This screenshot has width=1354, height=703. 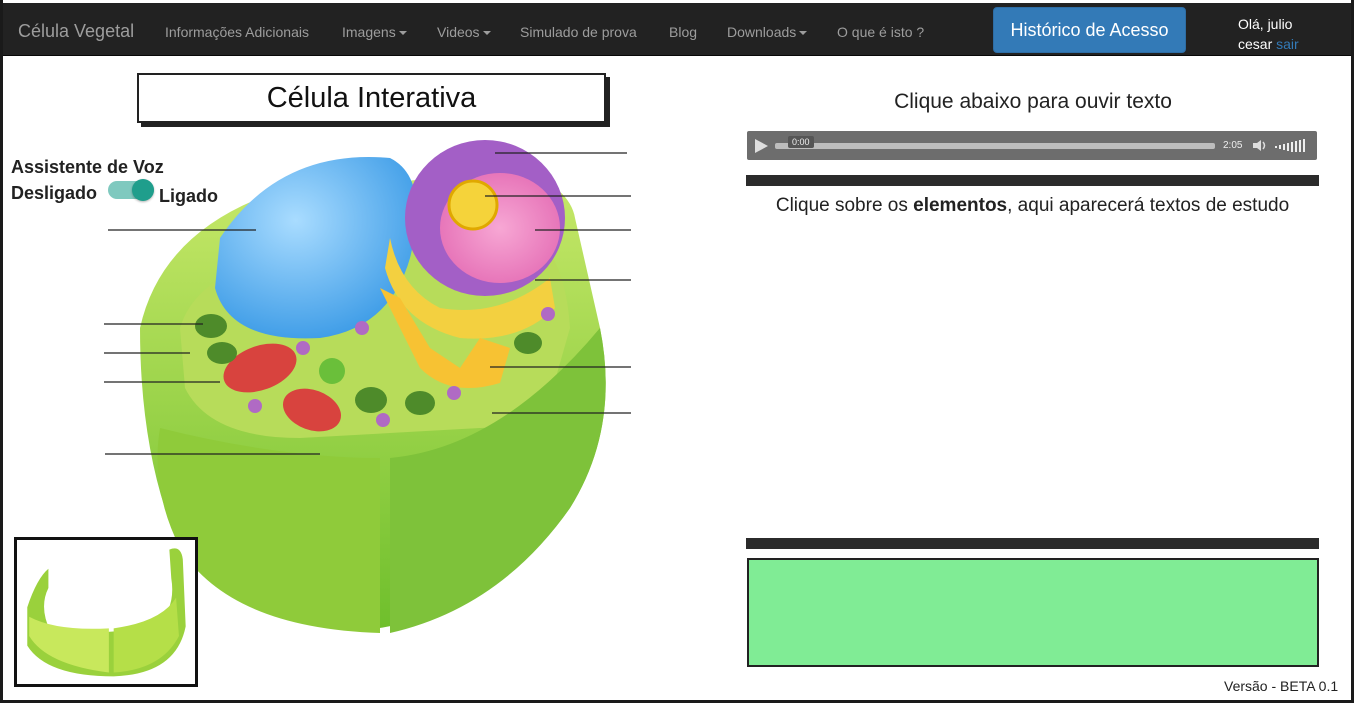 What do you see at coordinates (1281, 686) in the screenshot?
I see `version-label: Versão - BETA 0.1` at bounding box center [1281, 686].